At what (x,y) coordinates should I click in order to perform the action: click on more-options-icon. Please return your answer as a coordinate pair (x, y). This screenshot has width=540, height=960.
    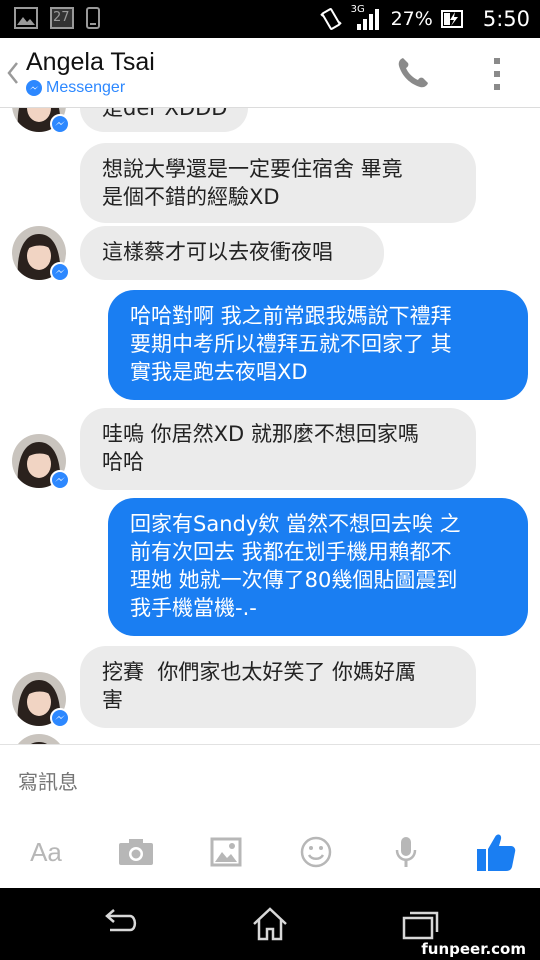
    Looking at the image, I should click on (497, 74).